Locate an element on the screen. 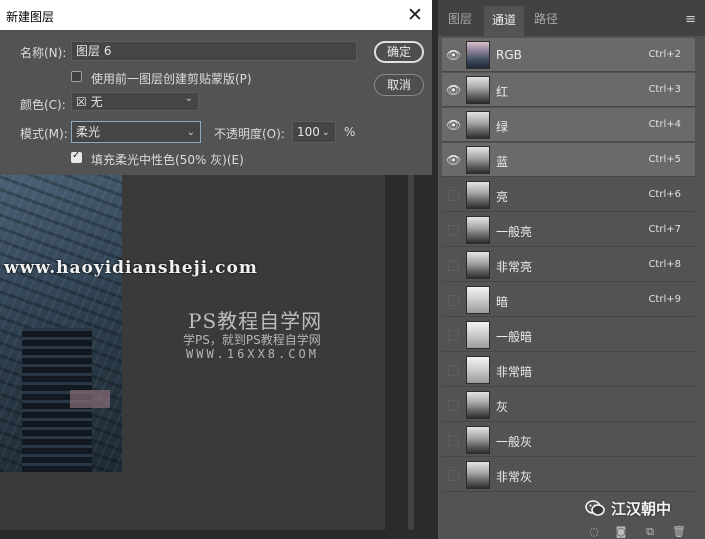 This screenshot has width=705, height=539. channel-row: 暗 Ctrl+9 is located at coordinates (568, 300).